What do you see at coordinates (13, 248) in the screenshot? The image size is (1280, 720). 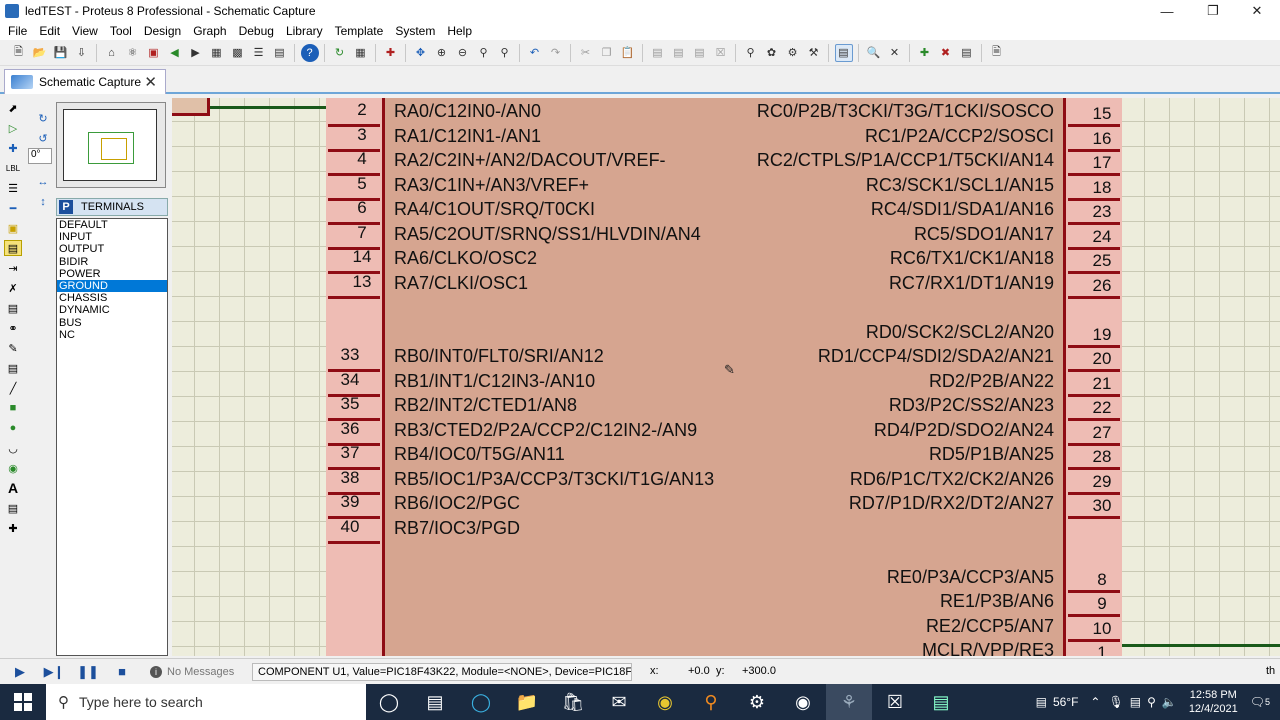 I see `terminals-mode-icon: ▤` at bounding box center [13, 248].